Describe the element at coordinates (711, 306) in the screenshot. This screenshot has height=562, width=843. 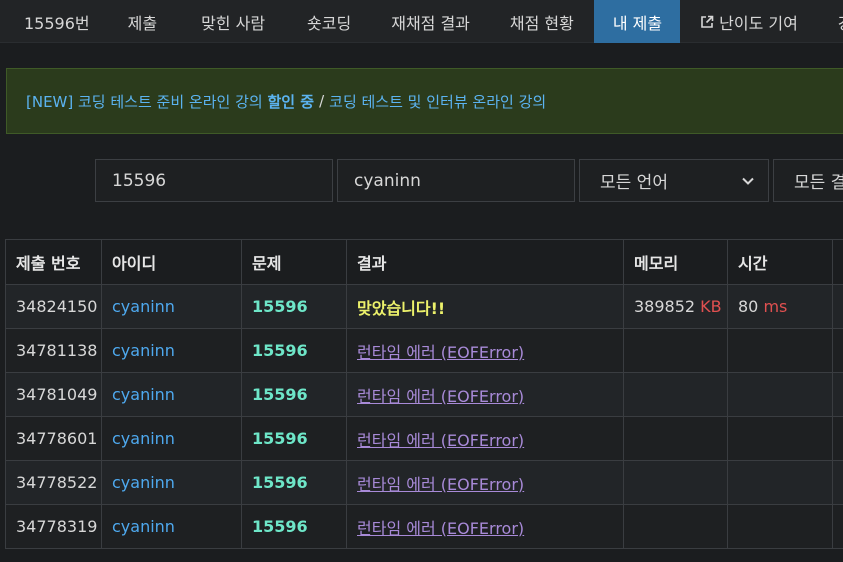
I see `memory-unit: KB` at that location.